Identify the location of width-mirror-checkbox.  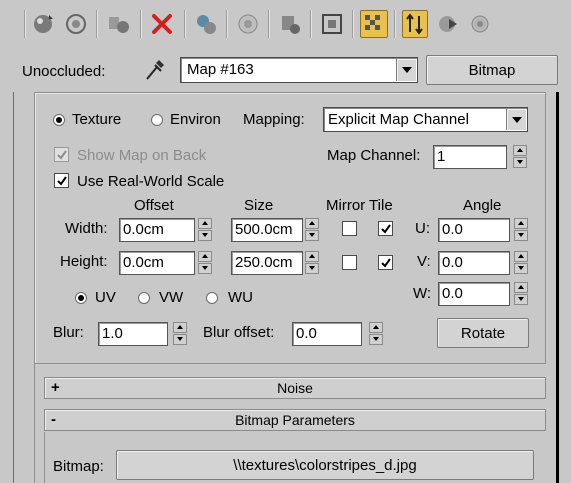
(349, 228).